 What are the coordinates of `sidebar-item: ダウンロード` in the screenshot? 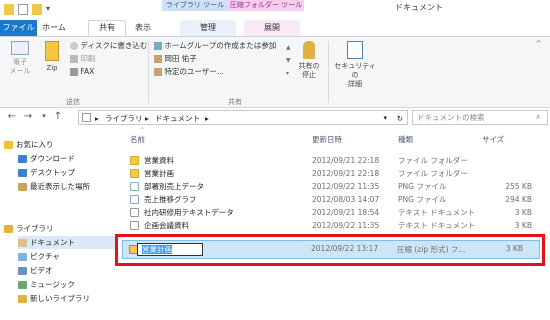 It's located at (67, 158).